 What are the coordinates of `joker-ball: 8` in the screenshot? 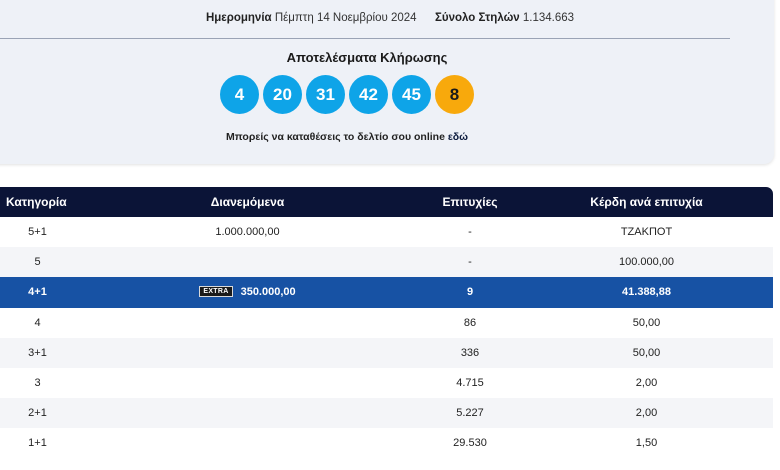 It's located at (454, 94).